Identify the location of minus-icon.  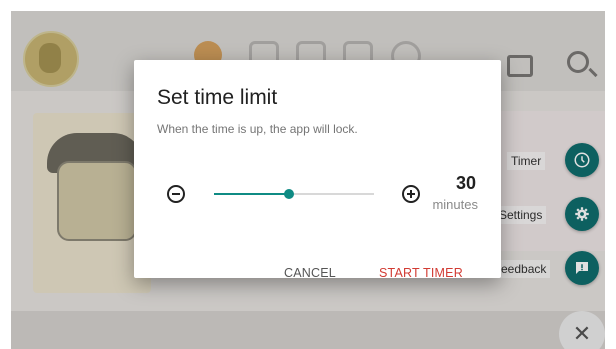
(176, 194).